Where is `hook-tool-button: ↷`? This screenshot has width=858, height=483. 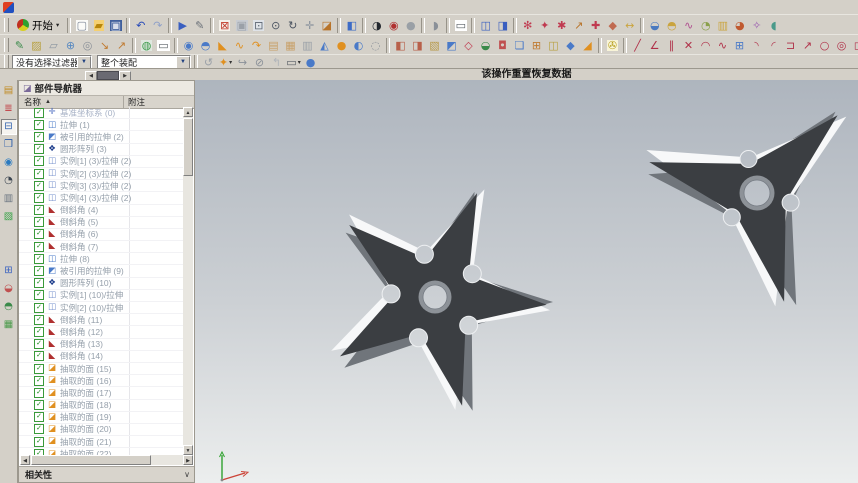
hook-tool-button: ↷ is located at coordinates (256, 45).